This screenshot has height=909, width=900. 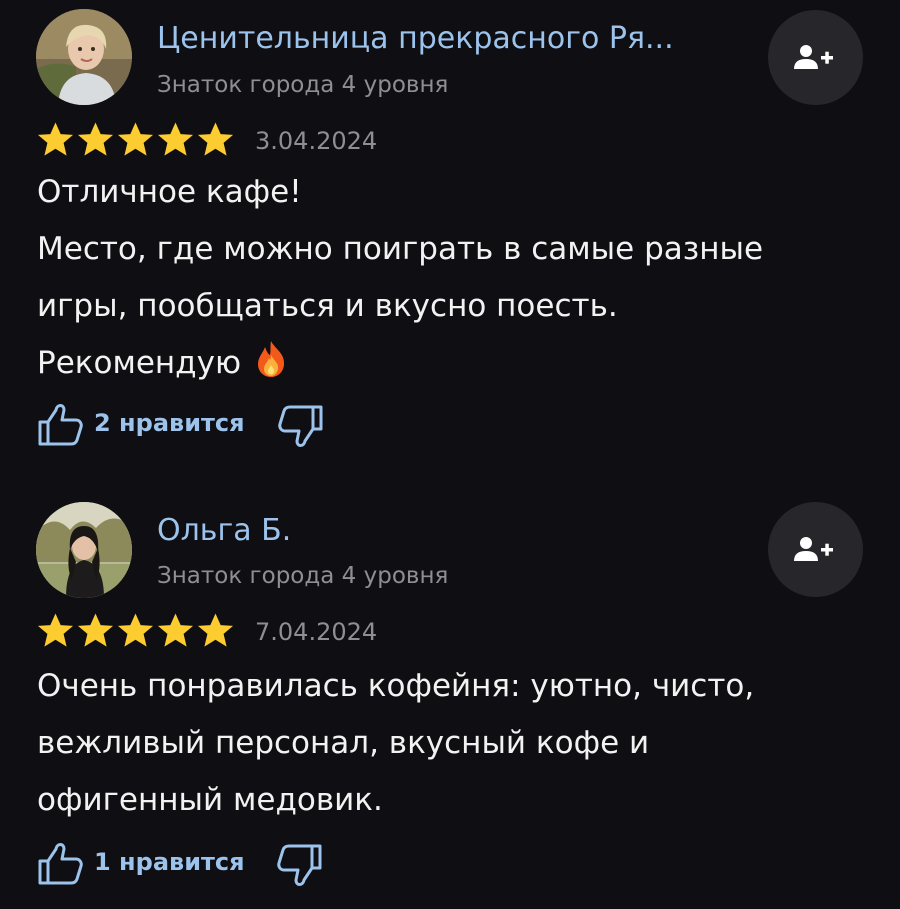 What do you see at coordinates (139, 363) in the screenshot?
I see `review-text-line-content: Рекомендую` at bounding box center [139, 363].